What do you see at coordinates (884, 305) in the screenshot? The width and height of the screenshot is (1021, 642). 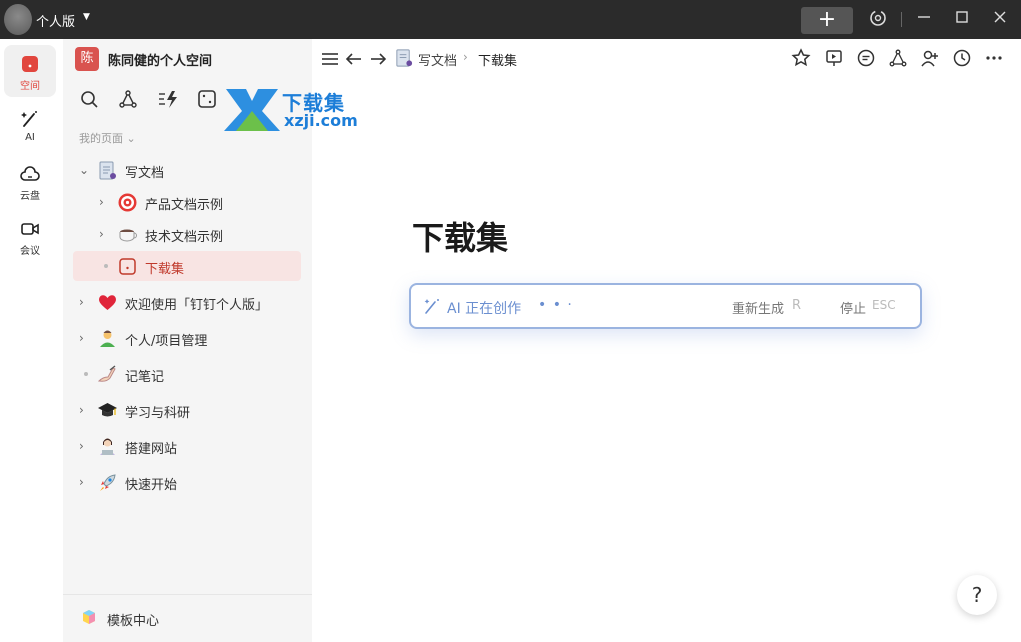 I see `stop-shortcut: ESC` at bounding box center [884, 305].